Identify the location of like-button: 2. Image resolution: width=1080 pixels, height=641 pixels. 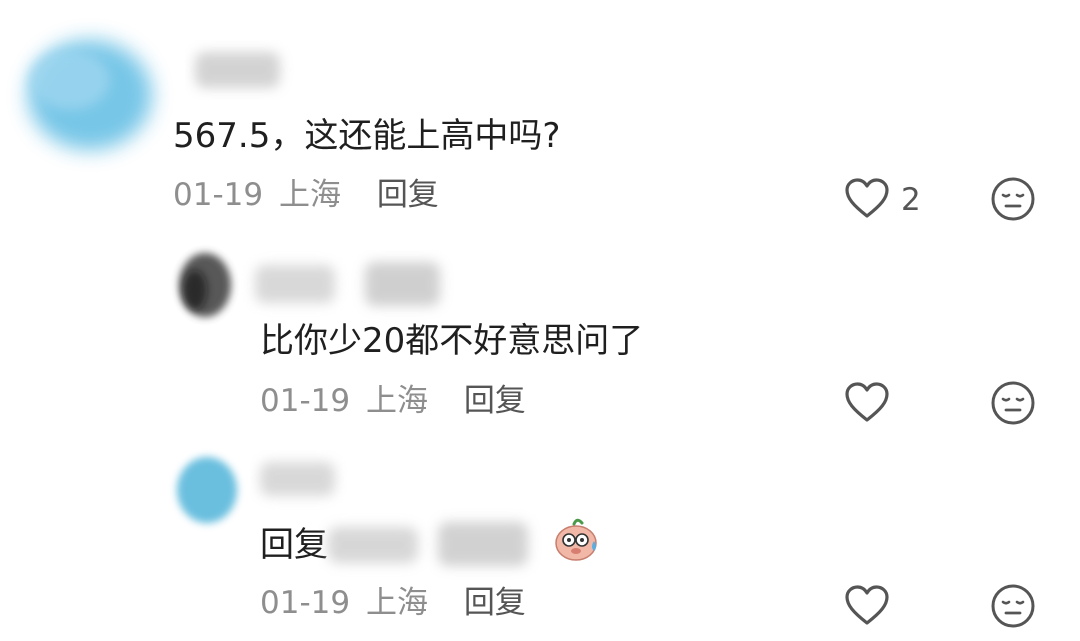
(882, 200).